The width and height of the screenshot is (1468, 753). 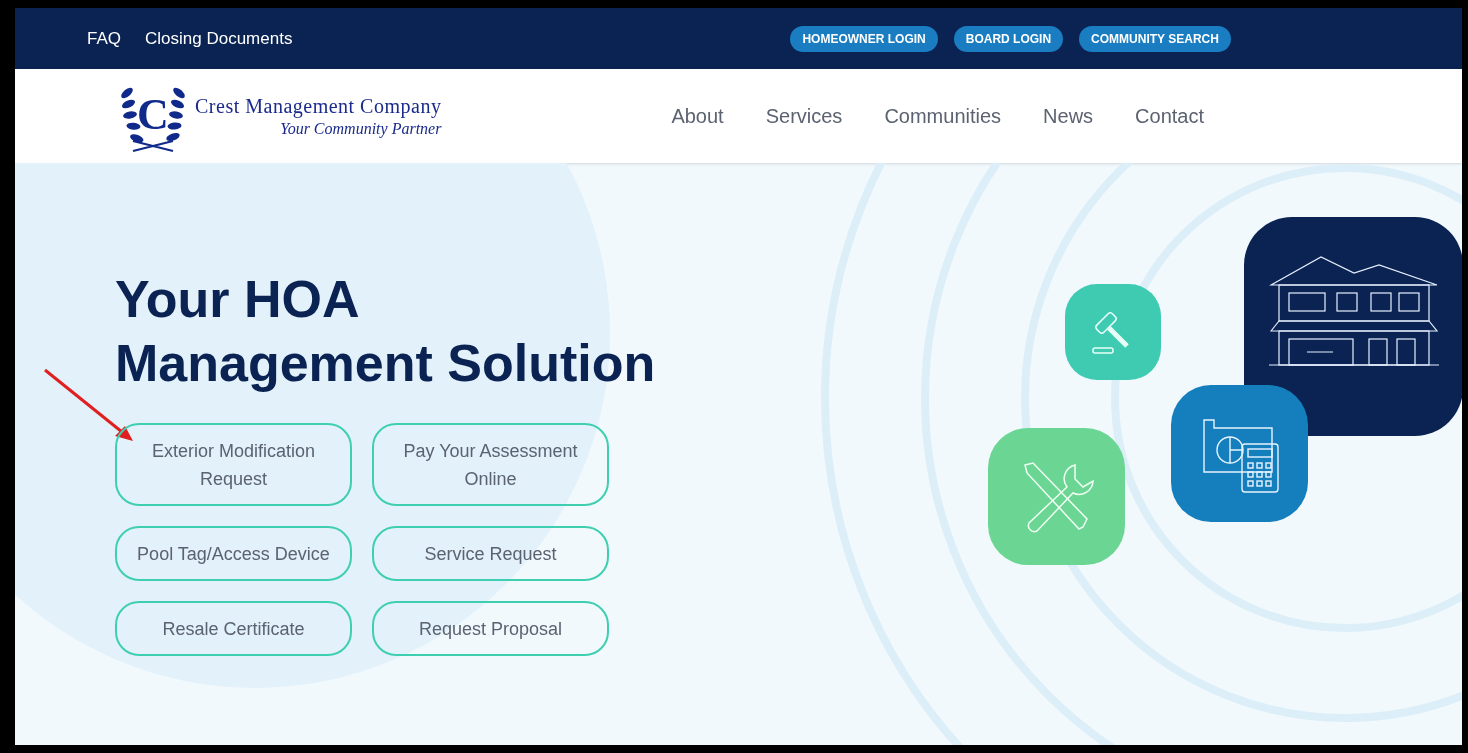 I want to click on nav-link: News, so click(x=1068, y=116).